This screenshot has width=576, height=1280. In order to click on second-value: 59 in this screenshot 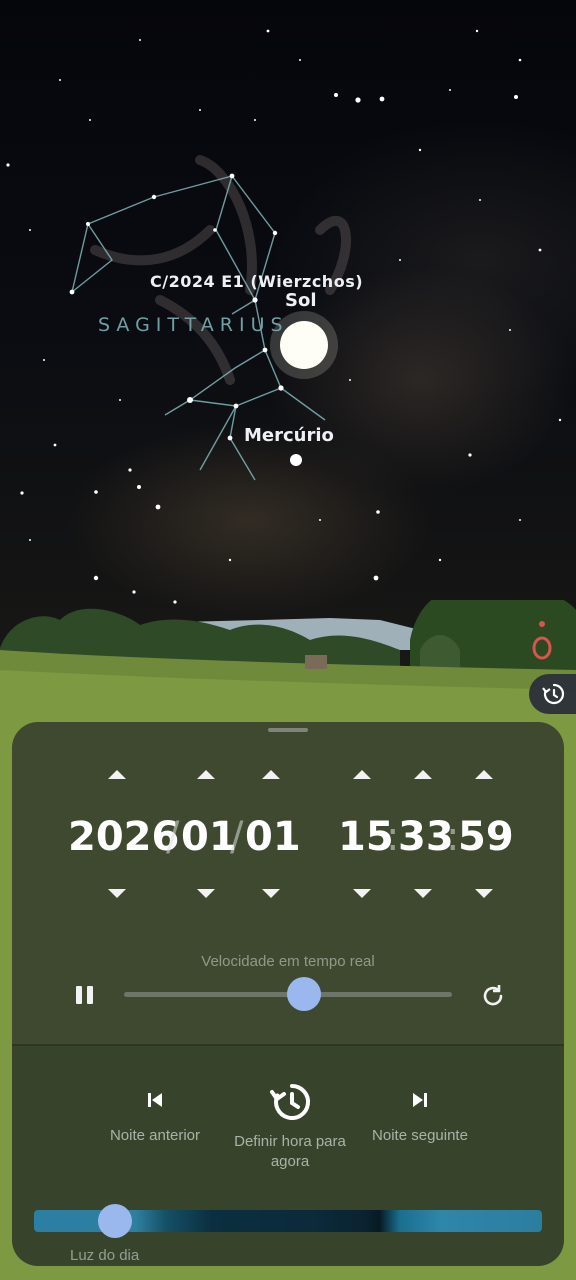, I will do `click(486, 837)`.